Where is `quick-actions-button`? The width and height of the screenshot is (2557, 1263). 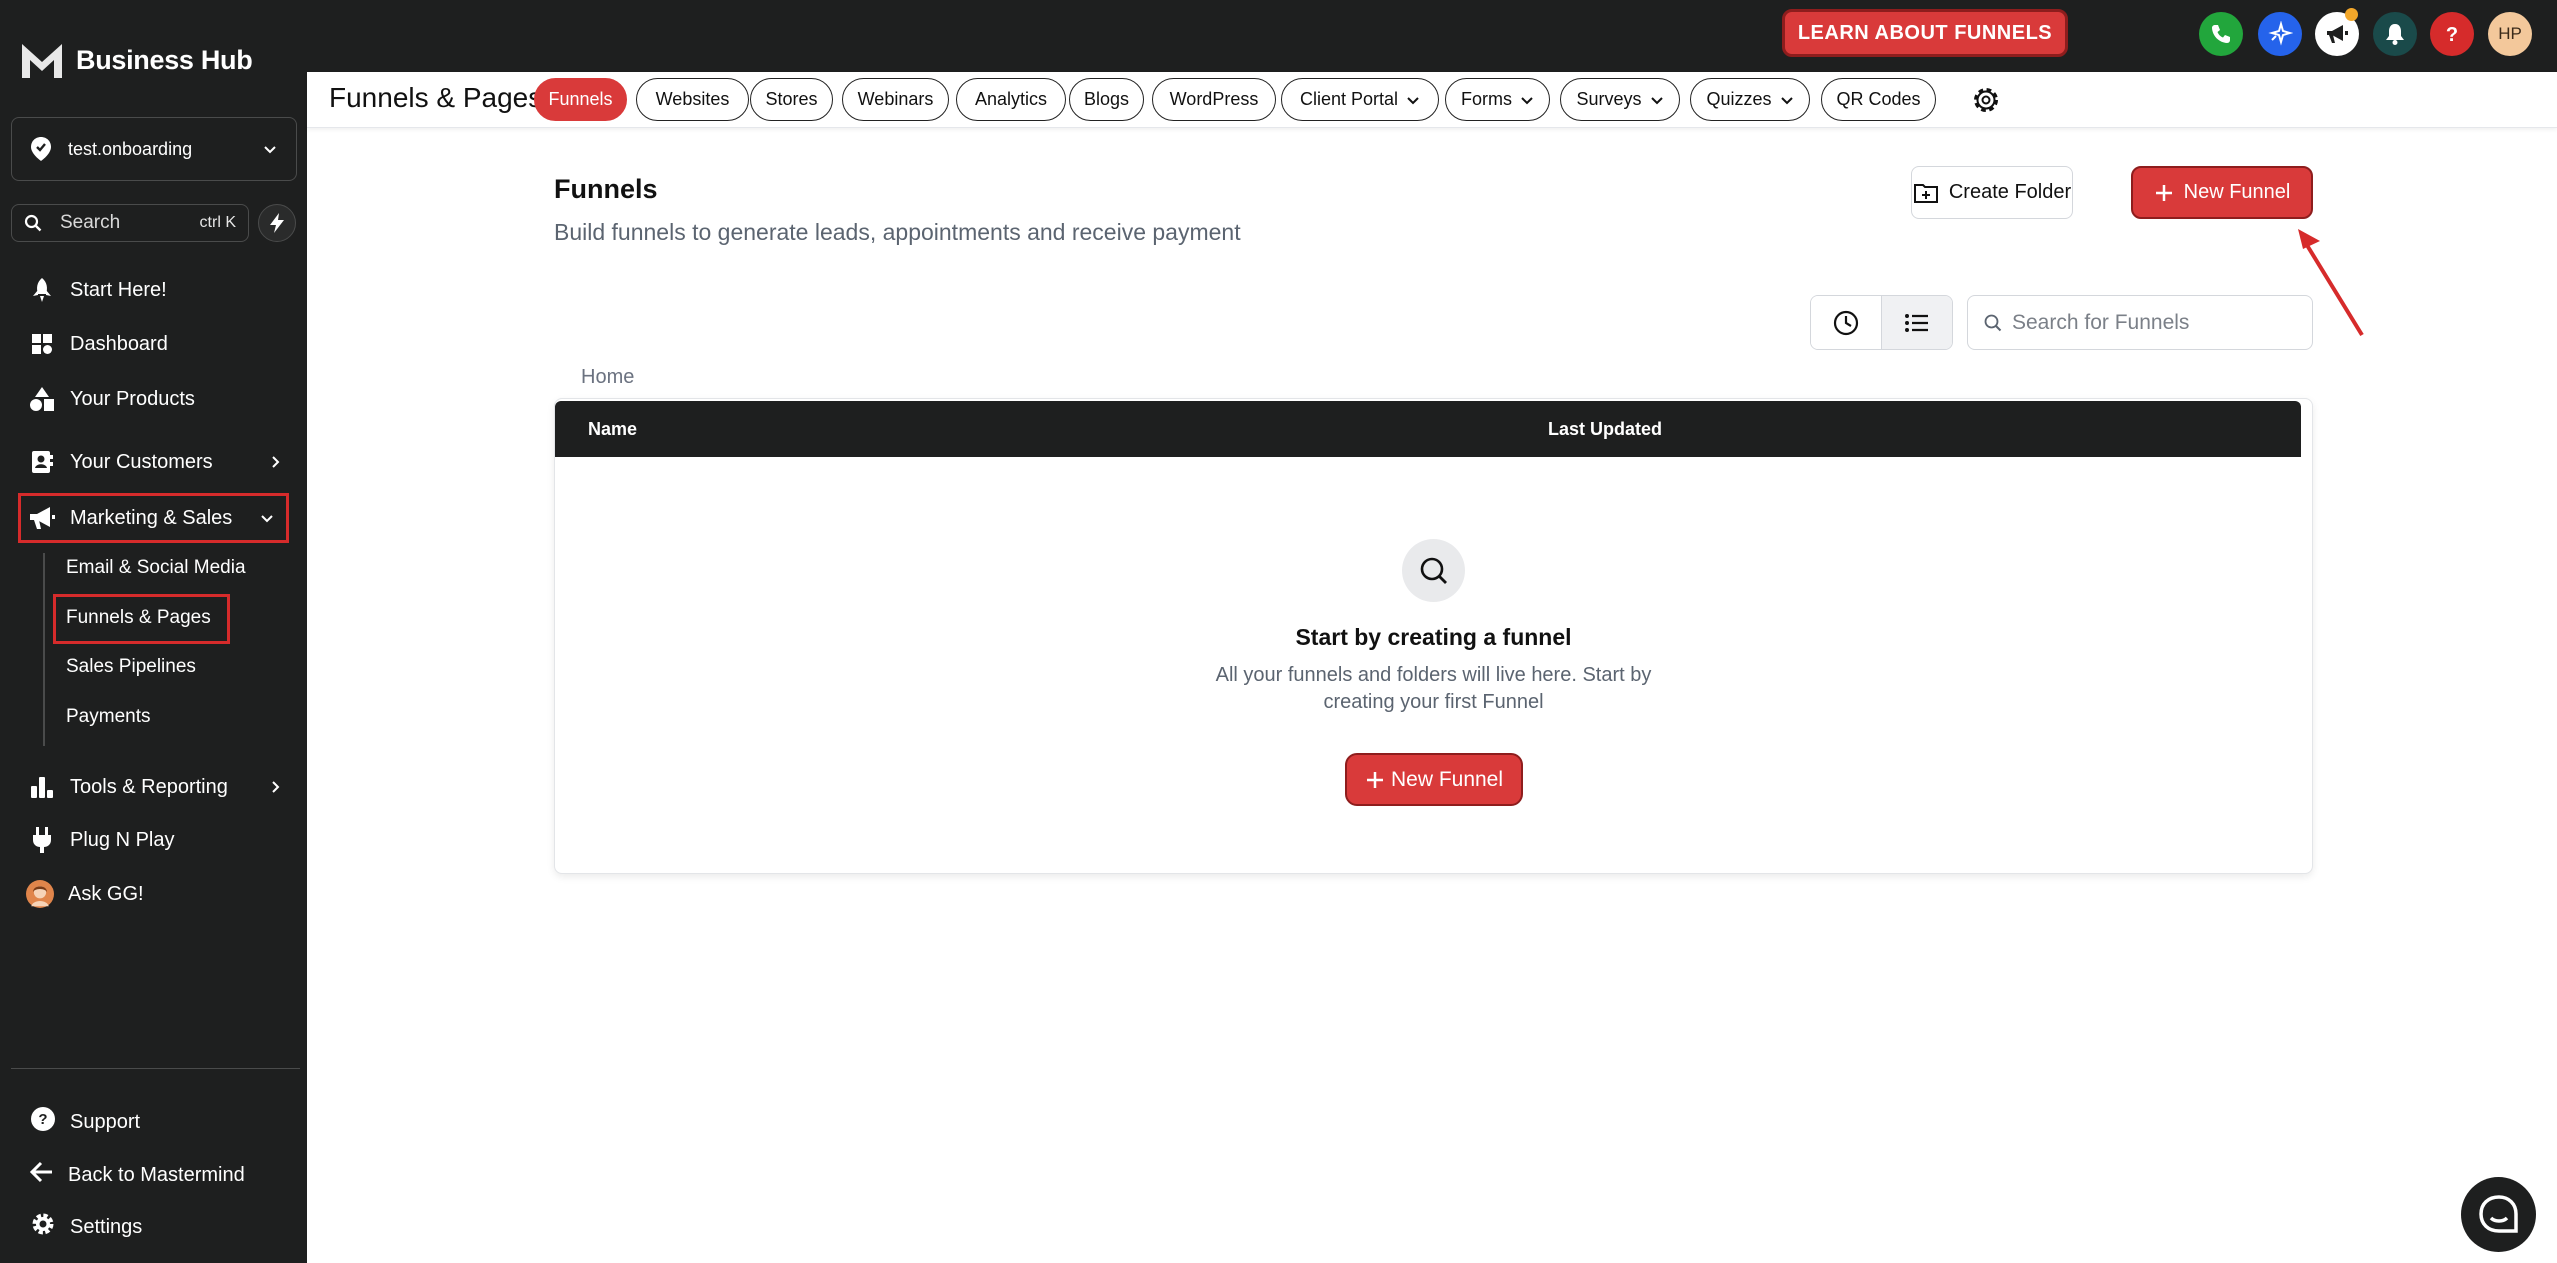
quick-actions-button is located at coordinates (277, 223).